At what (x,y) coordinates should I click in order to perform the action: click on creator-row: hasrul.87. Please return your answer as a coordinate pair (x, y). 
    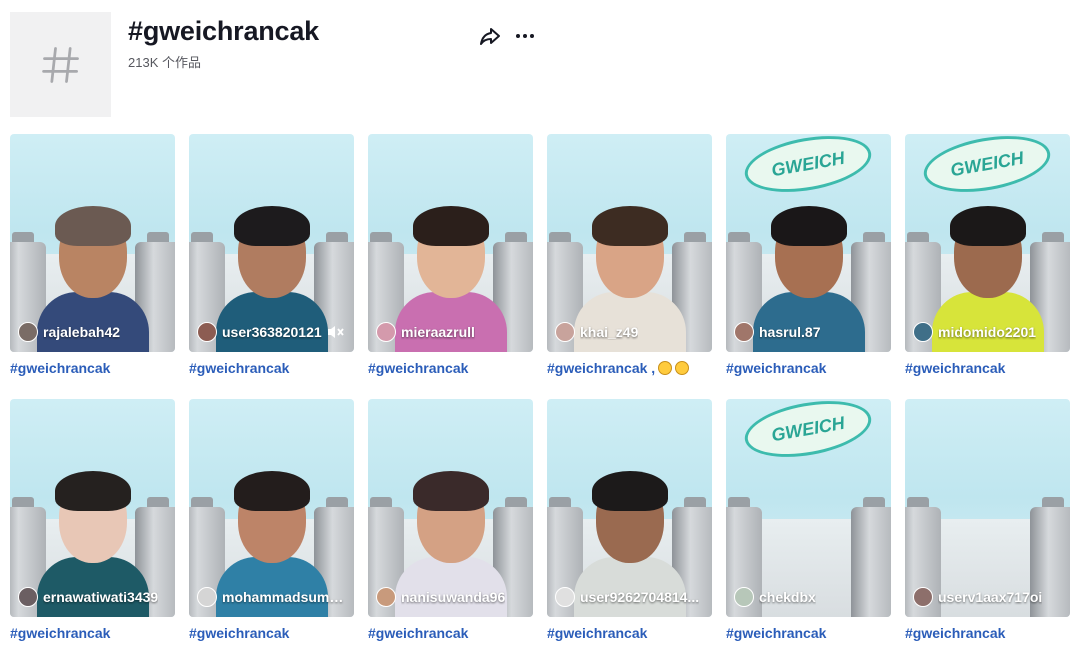
    Looking at the image, I should click on (809, 332).